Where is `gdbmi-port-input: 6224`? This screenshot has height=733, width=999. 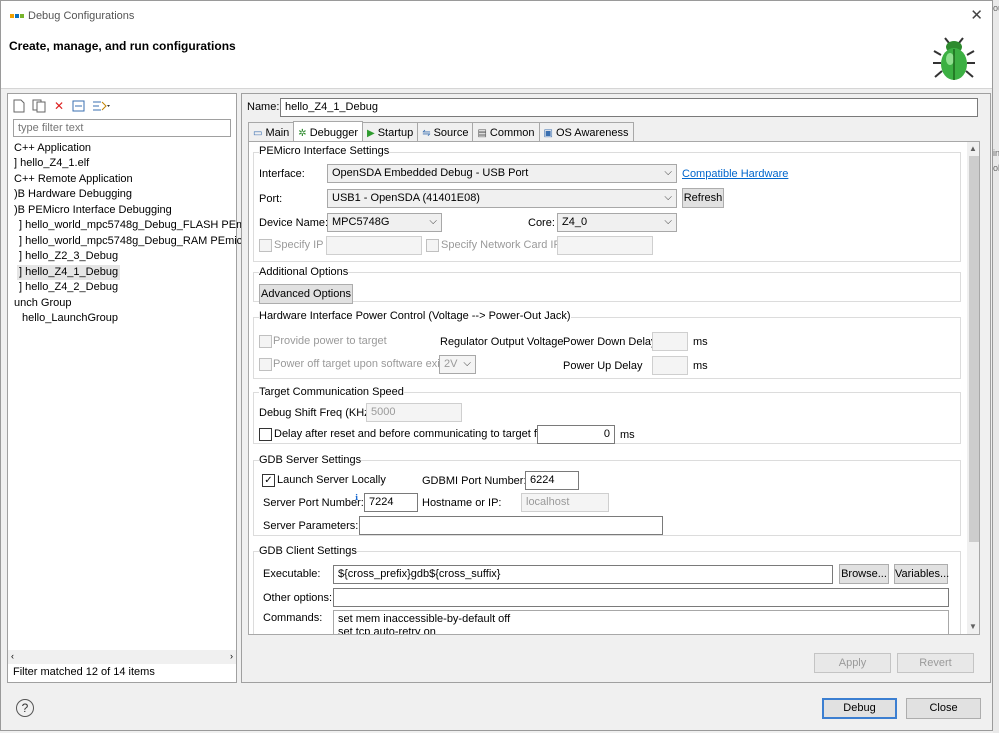
gdbmi-port-input: 6224 is located at coordinates (552, 480).